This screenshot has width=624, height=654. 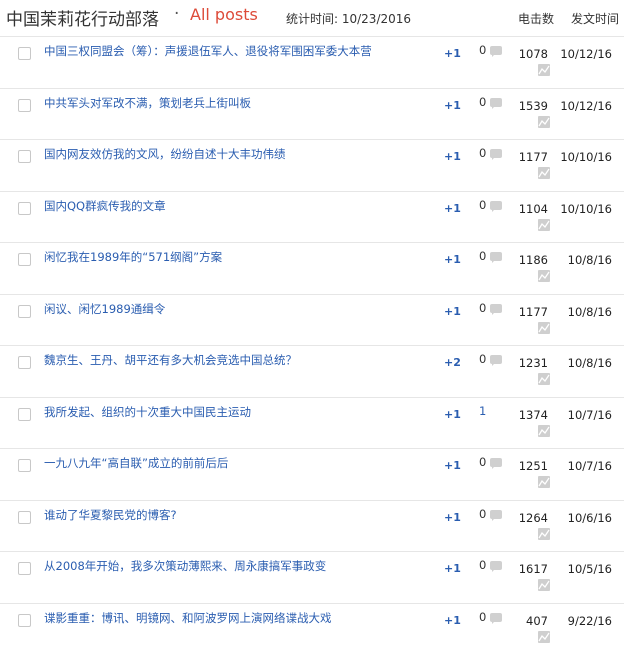 What do you see at coordinates (584, 415) in the screenshot?
I see `post-date: 10/7/16` at bounding box center [584, 415].